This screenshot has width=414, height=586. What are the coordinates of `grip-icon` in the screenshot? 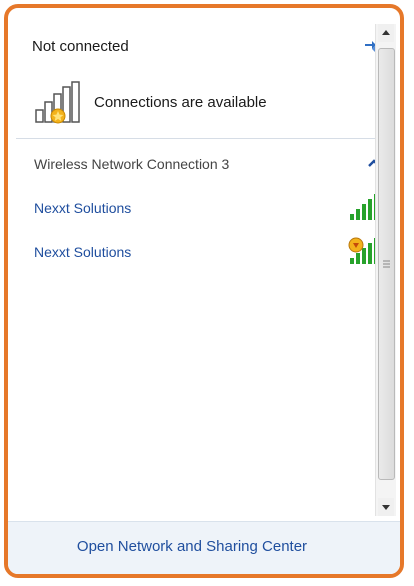 It's located at (386, 264).